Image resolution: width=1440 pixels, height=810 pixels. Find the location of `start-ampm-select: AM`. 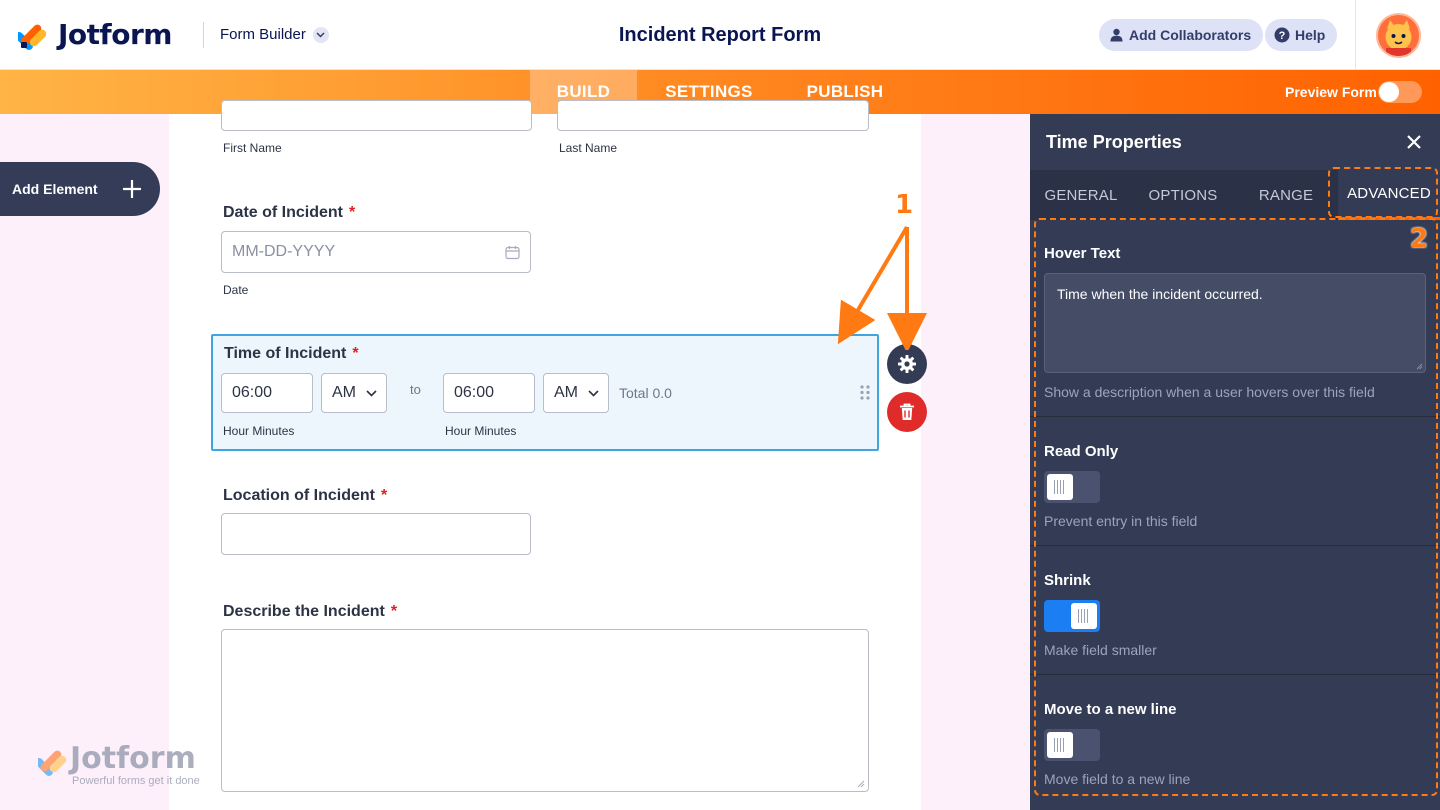

start-ampm-select: AM is located at coordinates (354, 393).